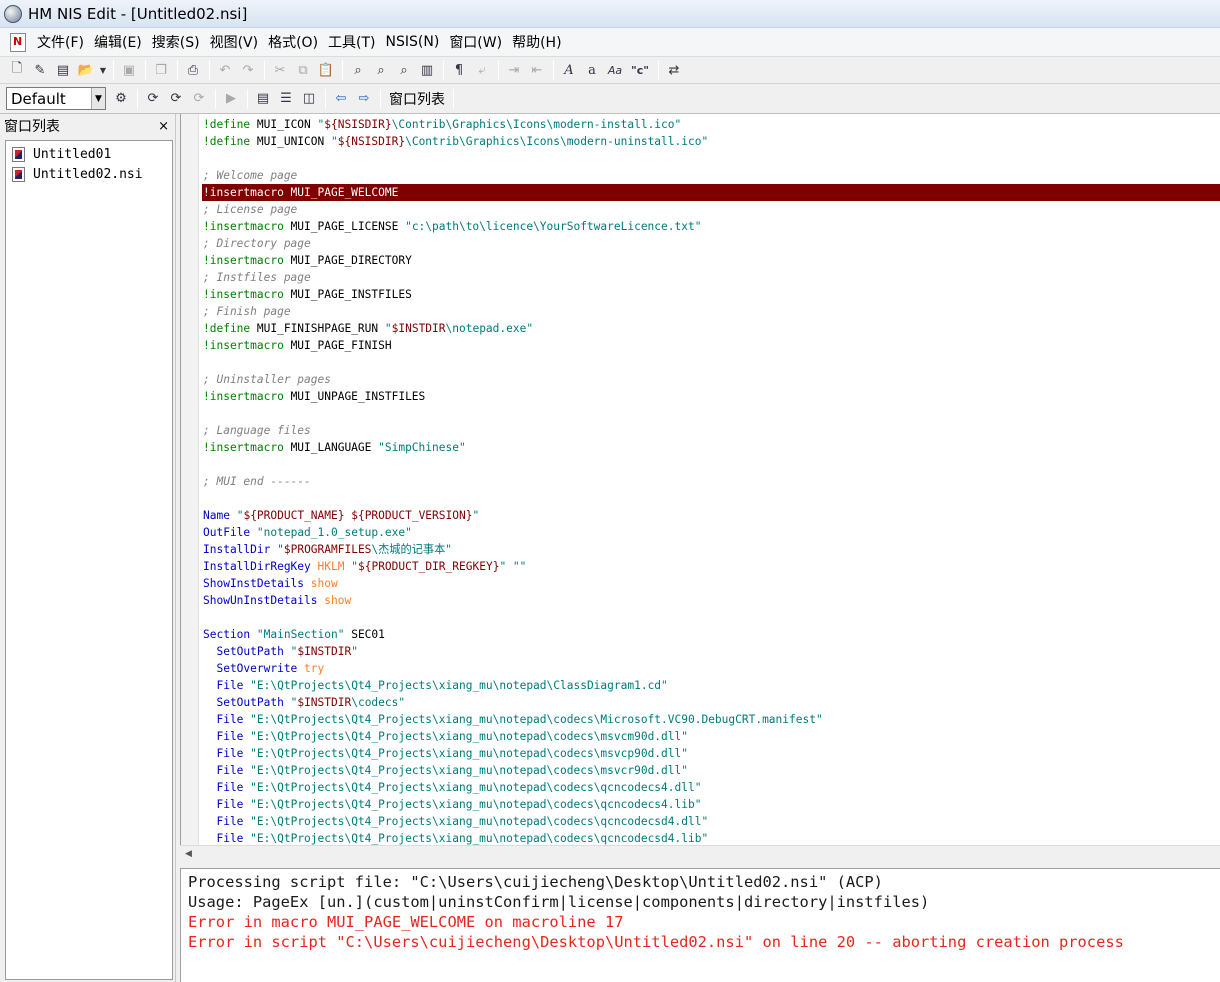  Describe the element at coordinates (129, 70) in the screenshot. I see `save-icon: ▣` at that location.